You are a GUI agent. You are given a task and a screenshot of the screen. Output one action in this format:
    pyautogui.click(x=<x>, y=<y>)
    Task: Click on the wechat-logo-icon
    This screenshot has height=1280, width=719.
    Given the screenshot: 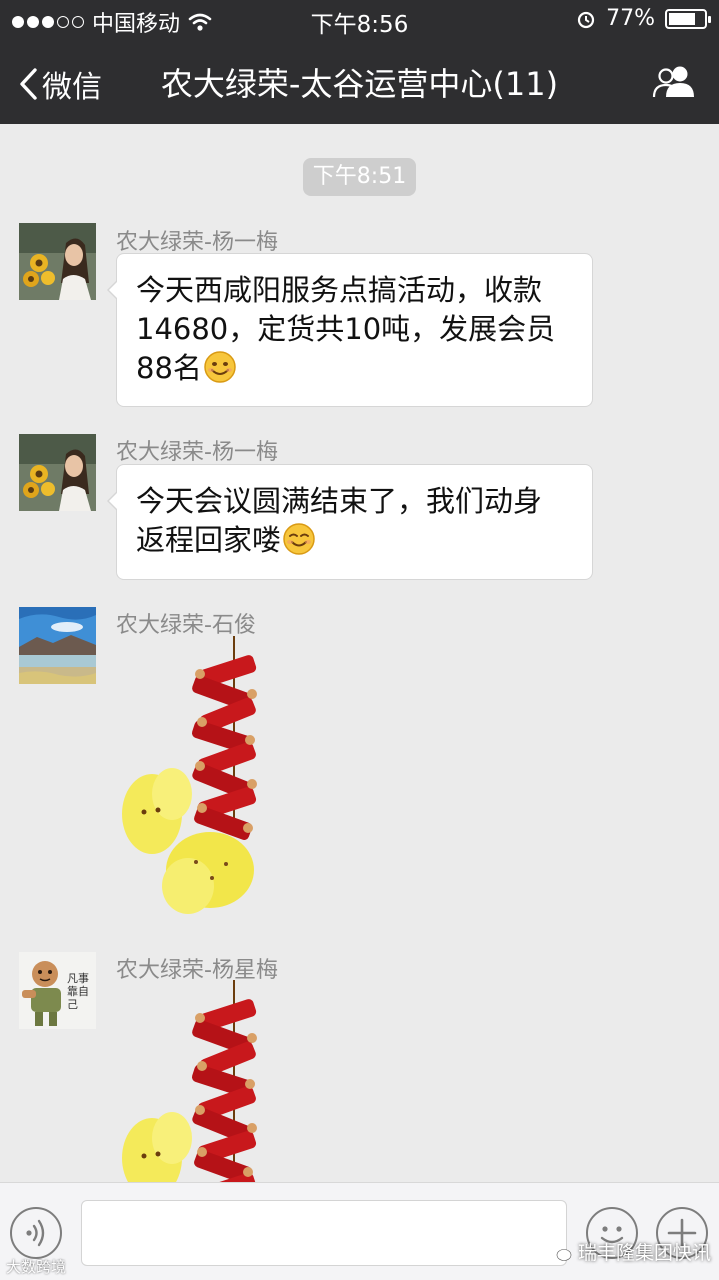 What is the action you would take?
    pyautogui.click(x=560, y=1252)
    